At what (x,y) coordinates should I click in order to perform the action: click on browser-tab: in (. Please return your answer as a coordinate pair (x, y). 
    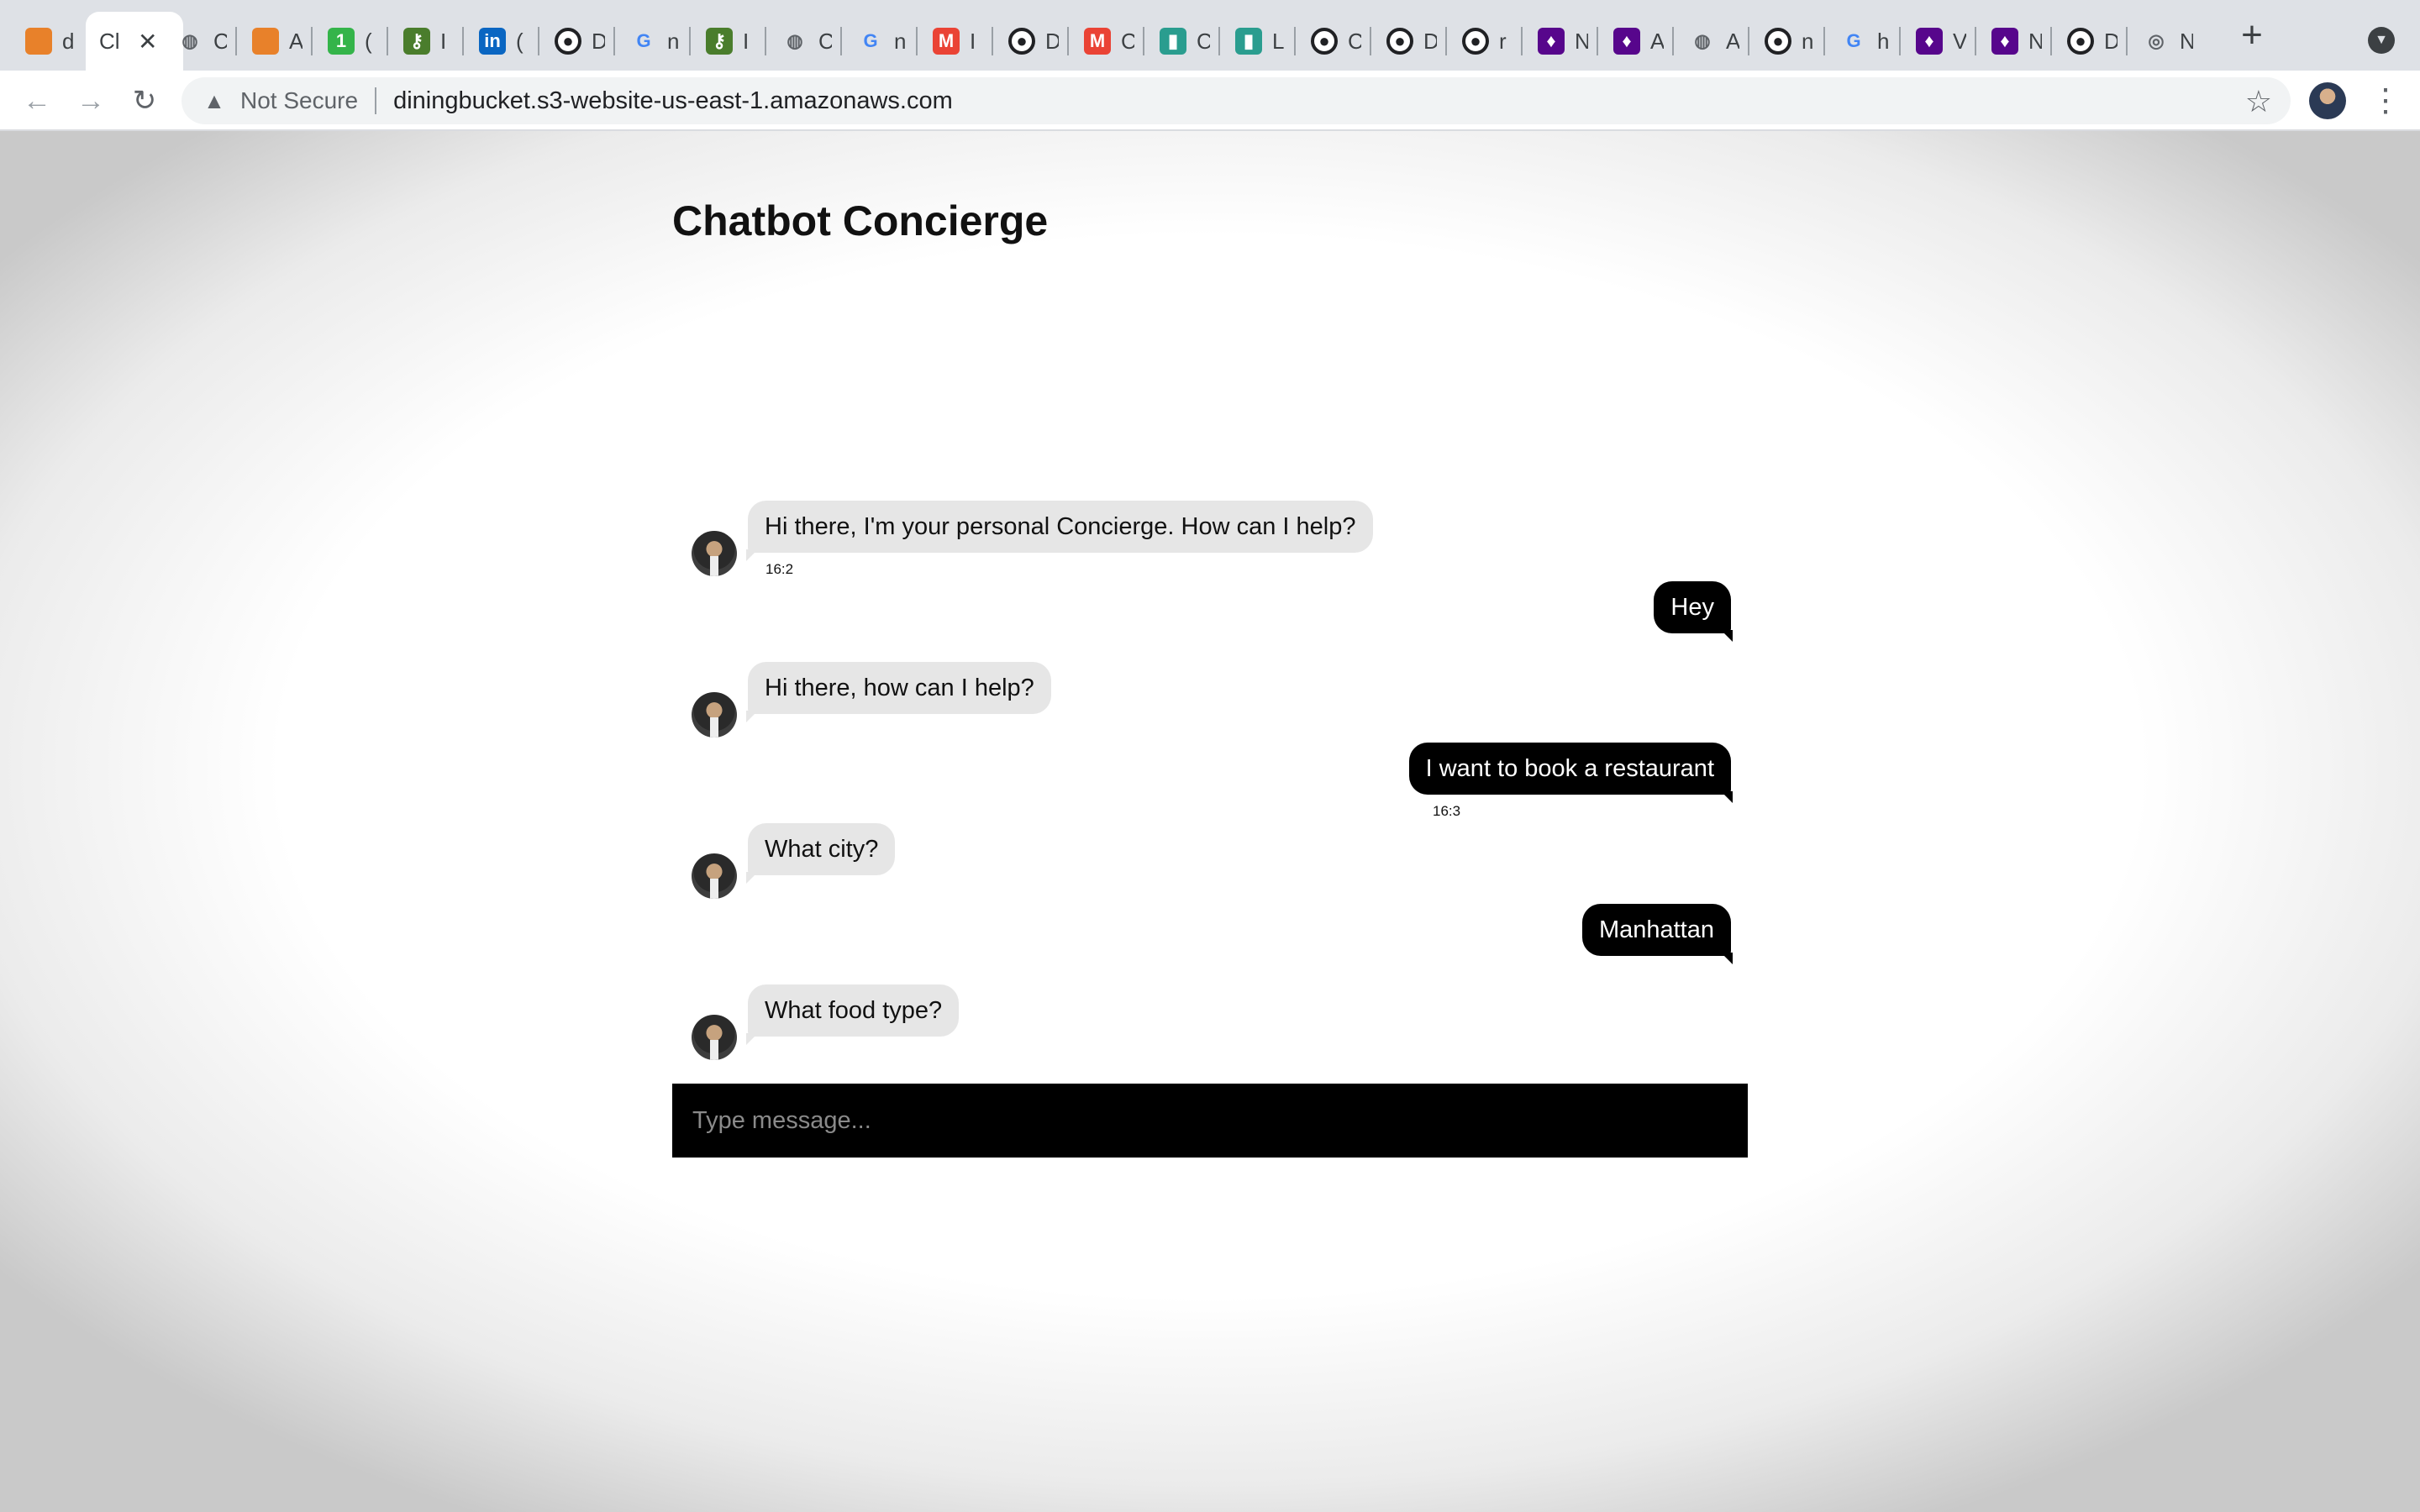
    Looking at the image, I should click on (502, 41).